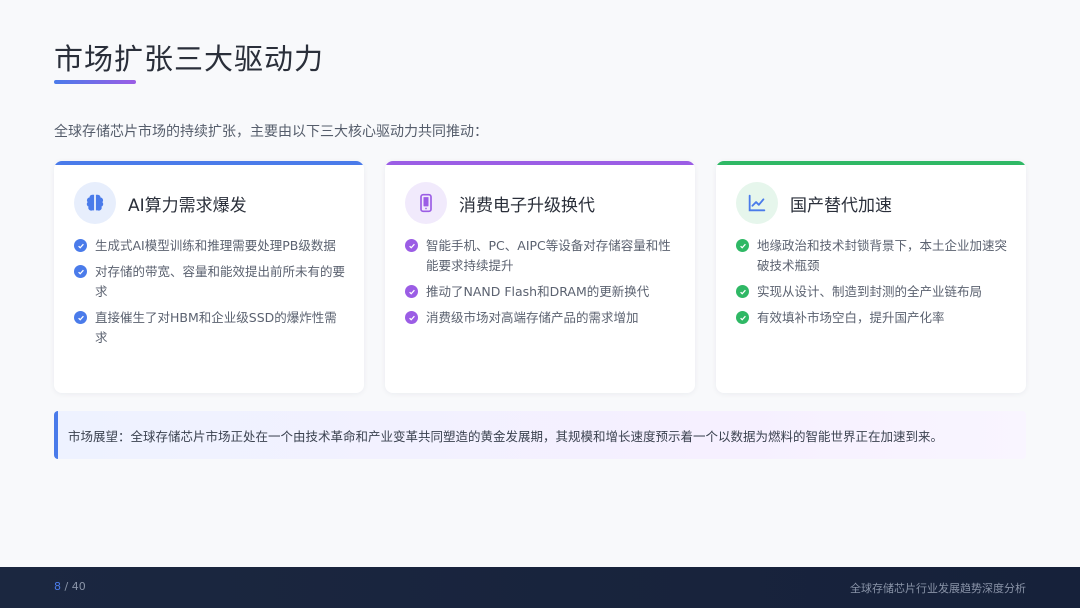  I want to click on total-pages: / 40, so click(75, 586).